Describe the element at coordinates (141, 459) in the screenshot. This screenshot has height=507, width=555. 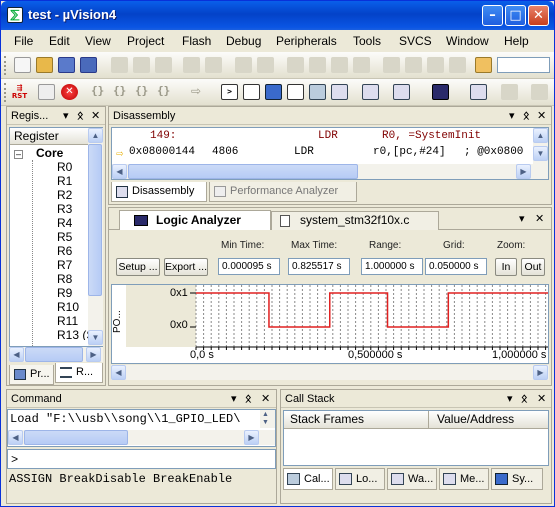
I see `command-input: >` at that location.